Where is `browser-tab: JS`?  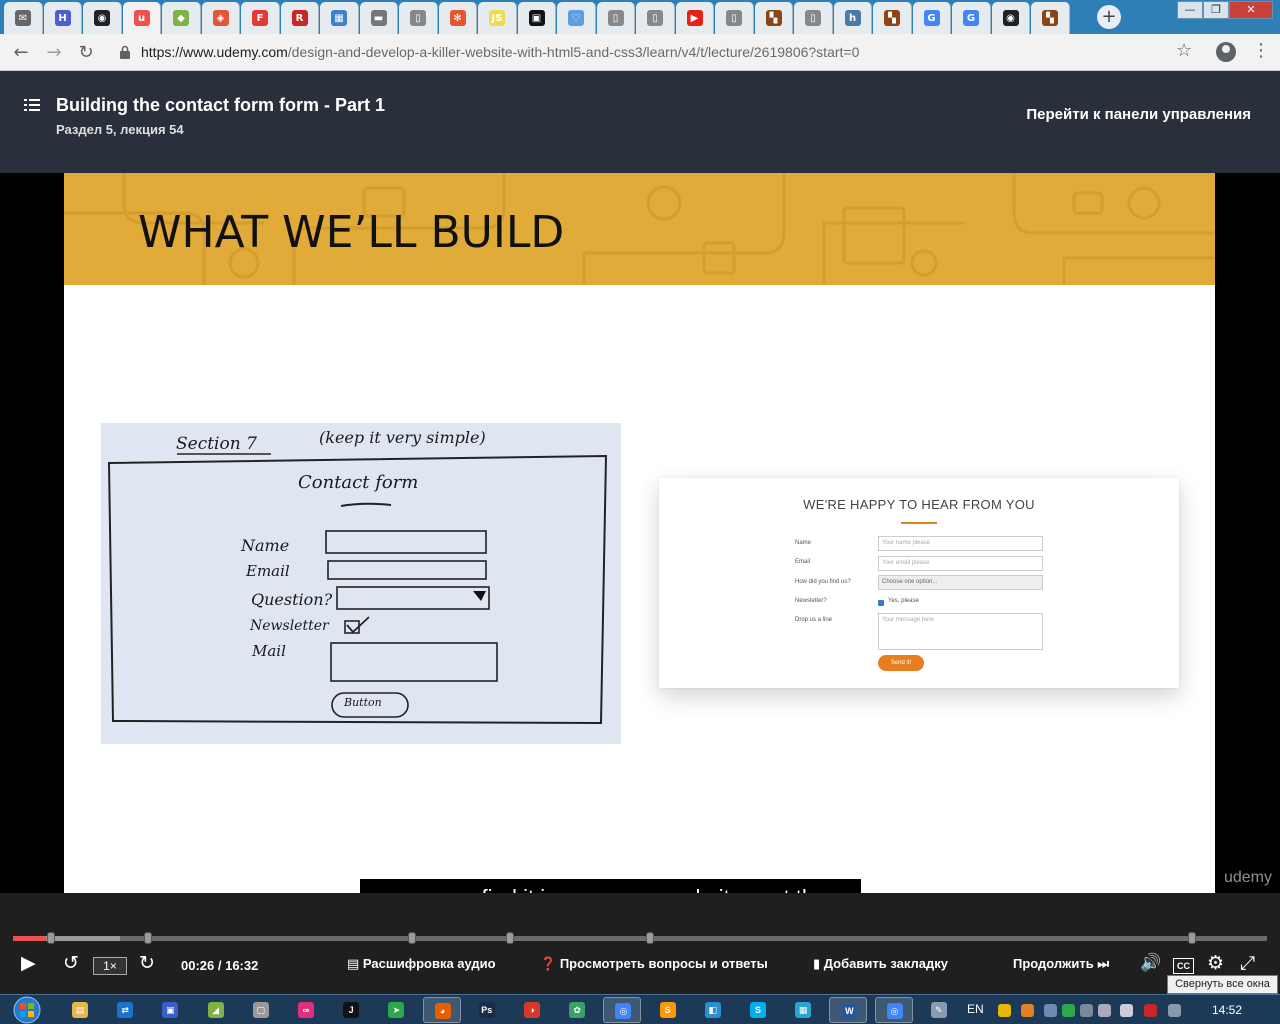
browser-tab: JS is located at coordinates (497, 18).